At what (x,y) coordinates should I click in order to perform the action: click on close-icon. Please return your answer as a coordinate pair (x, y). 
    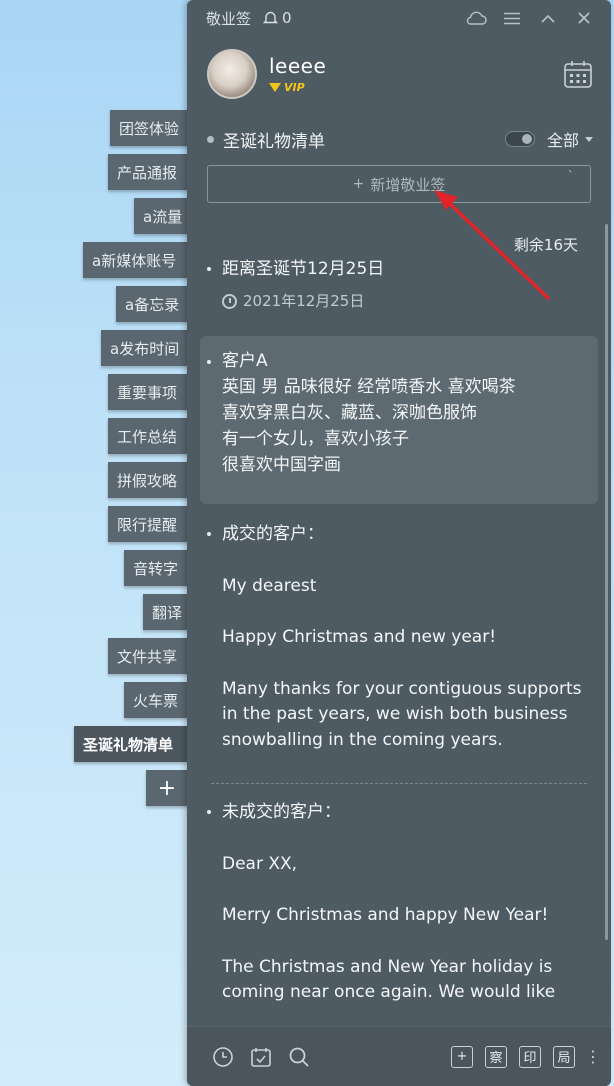
    Looking at the image, I should click on (584, 18).